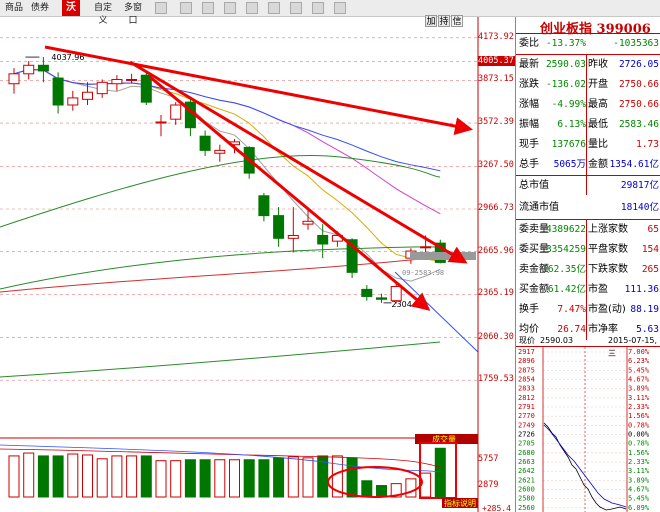 Image resolution: width=660 pixels, height=512 pixels. I want to click on row-value-2: 265, so click(650, 269).